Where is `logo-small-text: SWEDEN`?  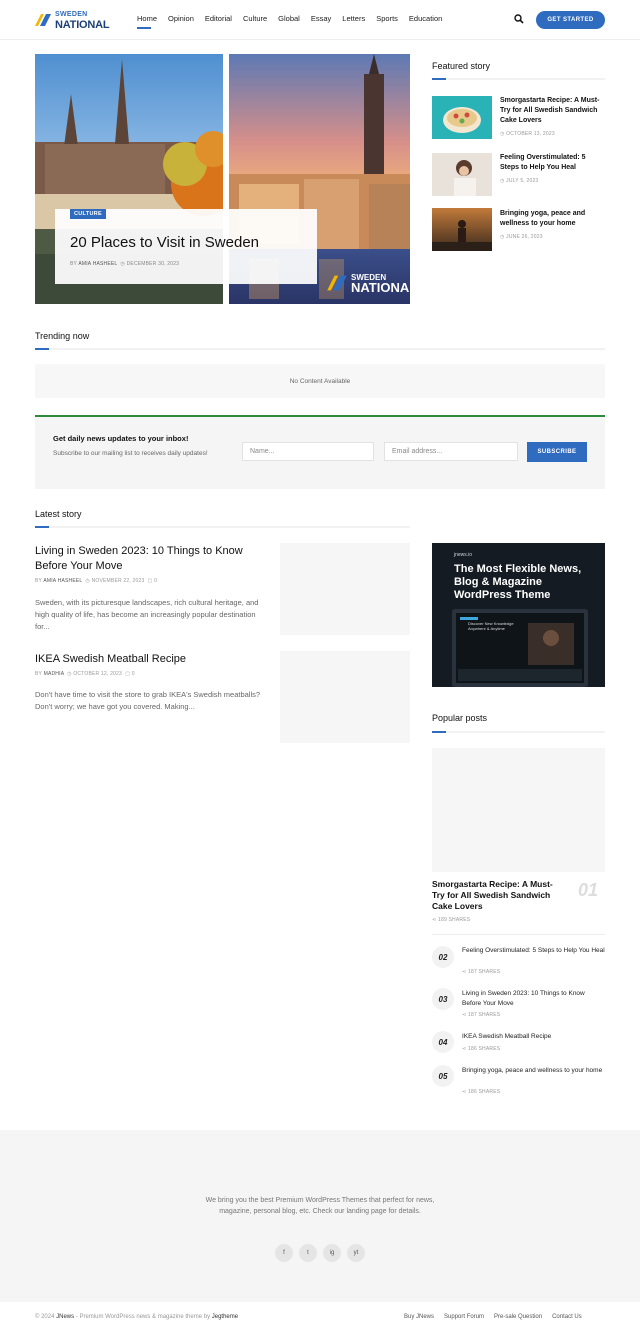
logo-small-text: SWEDEN is located at coordinates (71, 14).